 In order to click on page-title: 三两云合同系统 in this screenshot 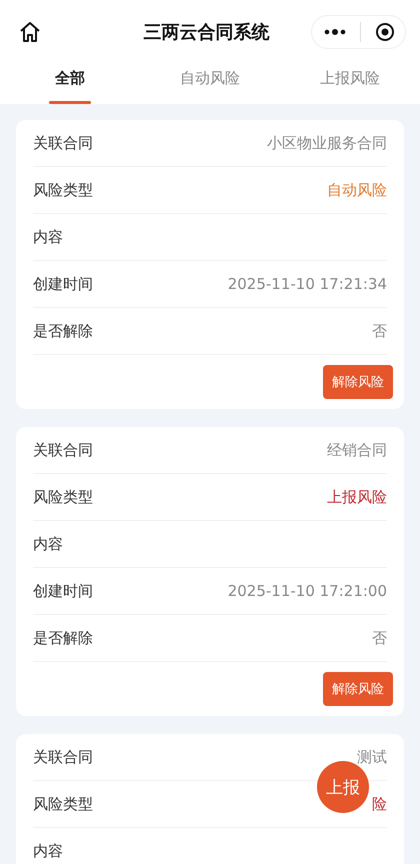, I will do `click(207, 32)`.